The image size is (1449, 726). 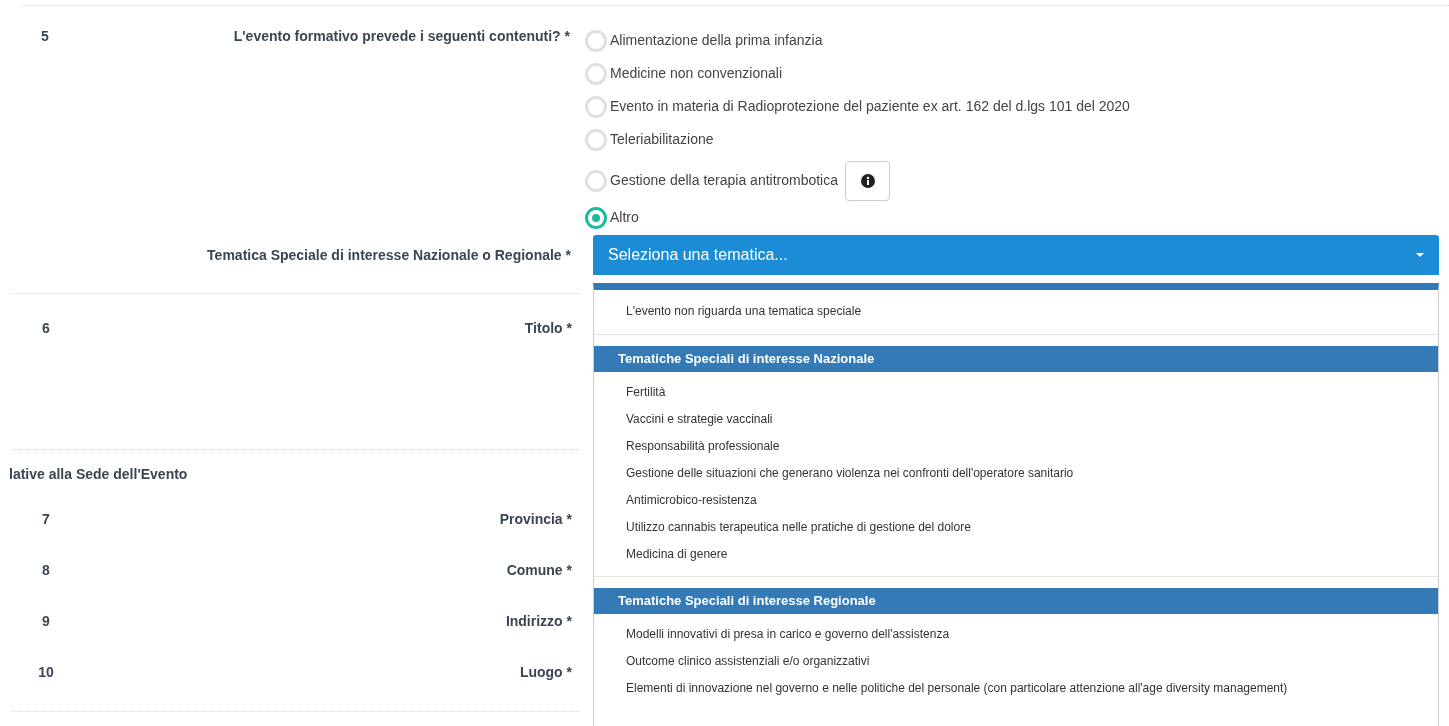 What do you see at coordinates (545, 672) in the screenshot?
I see `field-label: Luogo *` at bounding box center [545, 672].